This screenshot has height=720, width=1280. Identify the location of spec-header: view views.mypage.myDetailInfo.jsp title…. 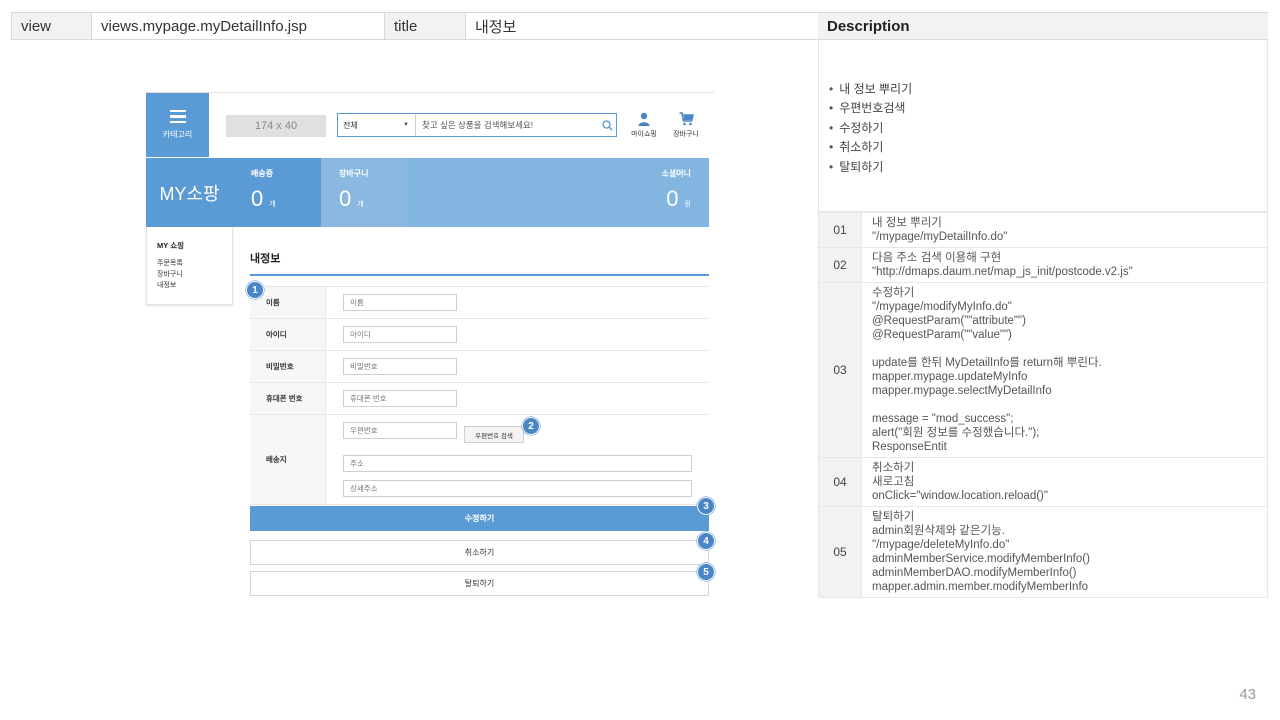
(415, 26).